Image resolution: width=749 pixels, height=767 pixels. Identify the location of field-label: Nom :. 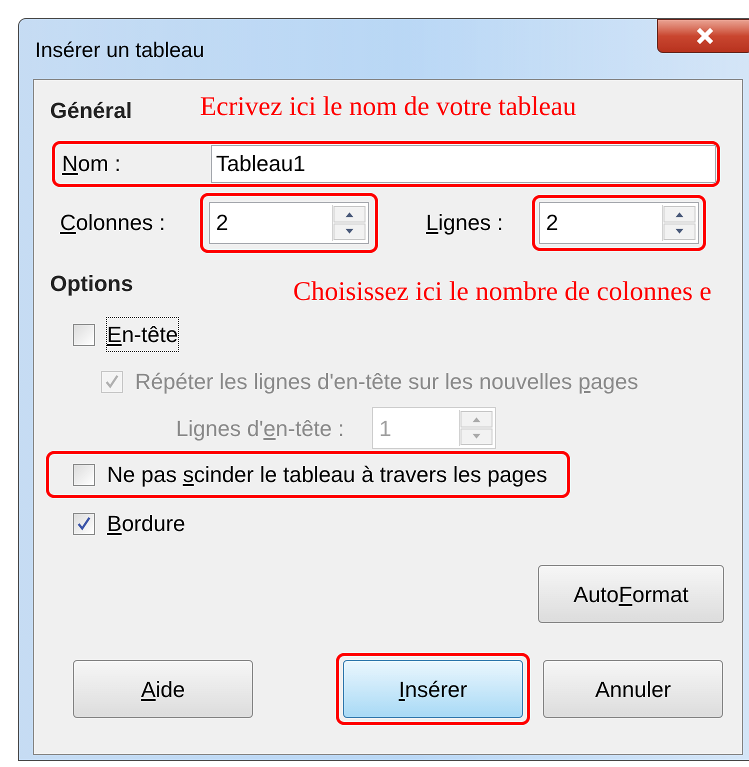
(91, 164).